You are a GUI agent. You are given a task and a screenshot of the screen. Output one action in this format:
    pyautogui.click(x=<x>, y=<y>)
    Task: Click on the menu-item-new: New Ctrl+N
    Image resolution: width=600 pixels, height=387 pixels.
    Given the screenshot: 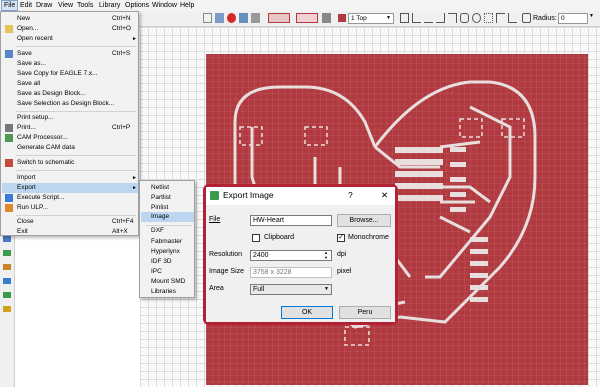 What is the action you would take?
    pyautogui.click(x=70, y=19)
    